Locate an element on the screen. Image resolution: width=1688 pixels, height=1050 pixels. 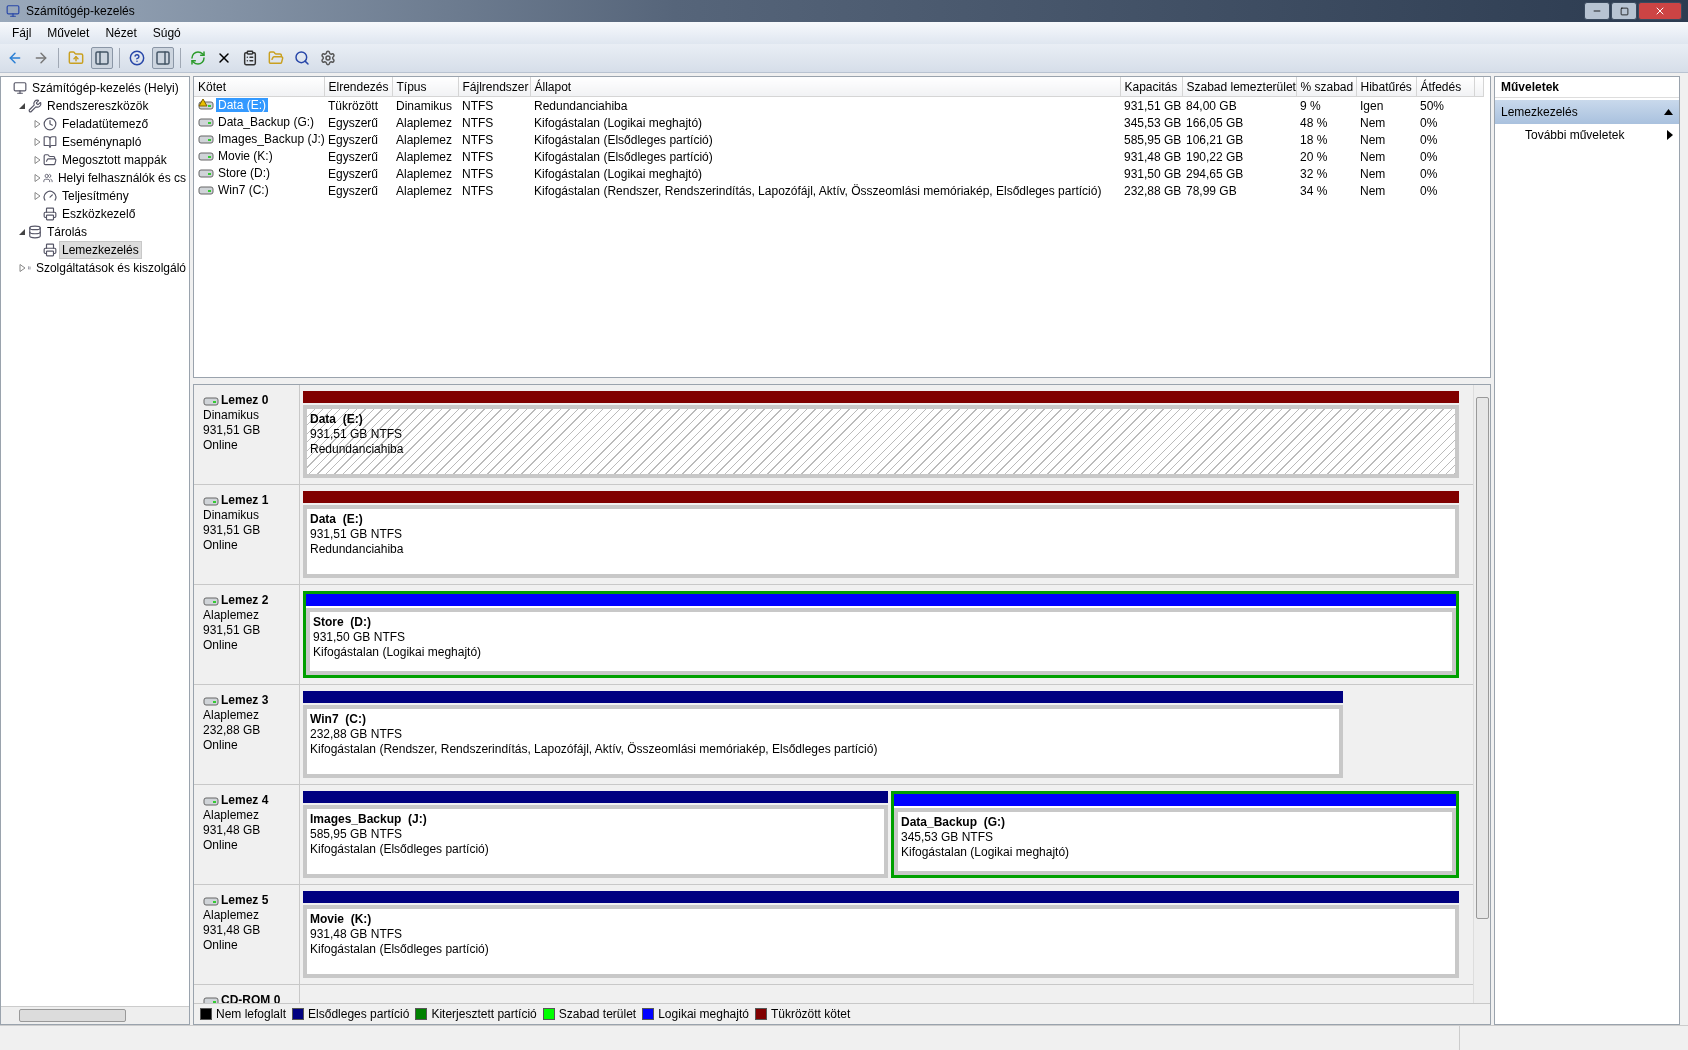
column-header: Elrendezés is located at coordinates (358, 87).